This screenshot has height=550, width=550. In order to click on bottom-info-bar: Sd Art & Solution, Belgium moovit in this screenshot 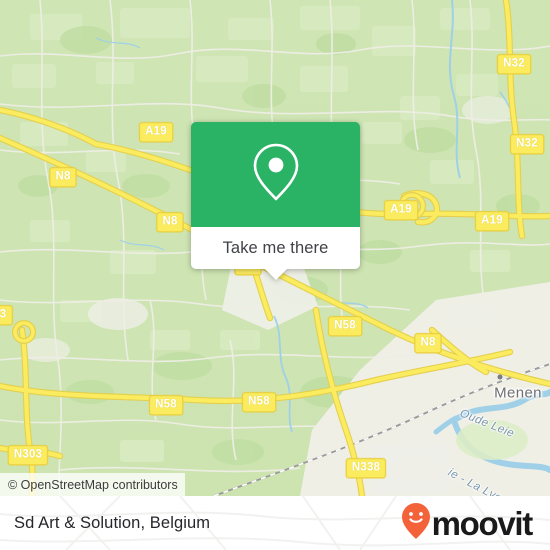, I will do `click(275, 523)`.